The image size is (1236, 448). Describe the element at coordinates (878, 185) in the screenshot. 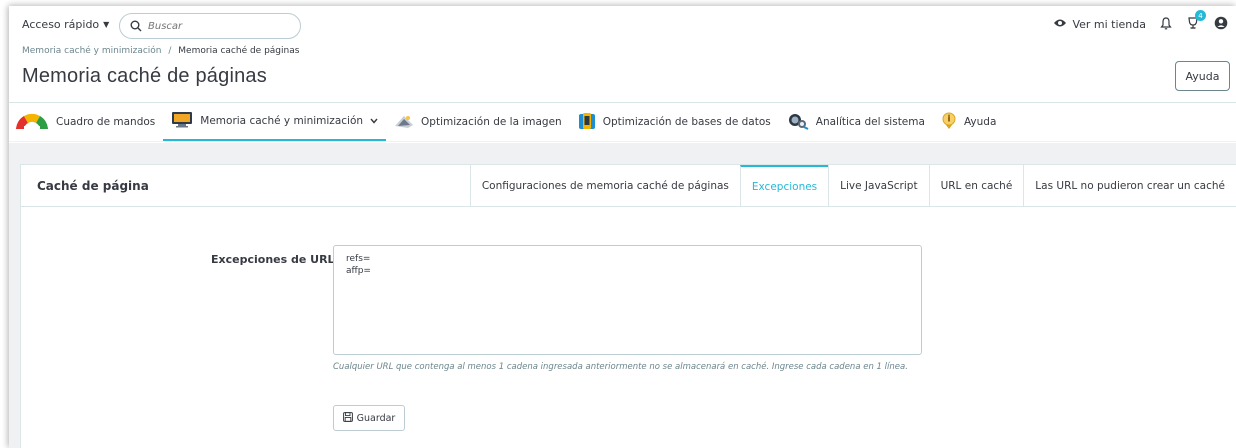

I see `tab-live-javascript: Live JavaScript` at that location.